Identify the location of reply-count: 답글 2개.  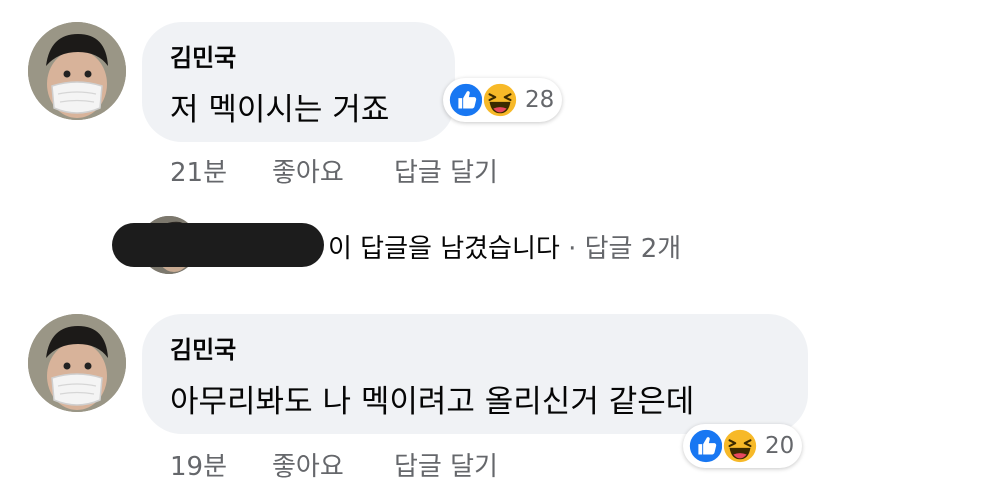
(633, 249).